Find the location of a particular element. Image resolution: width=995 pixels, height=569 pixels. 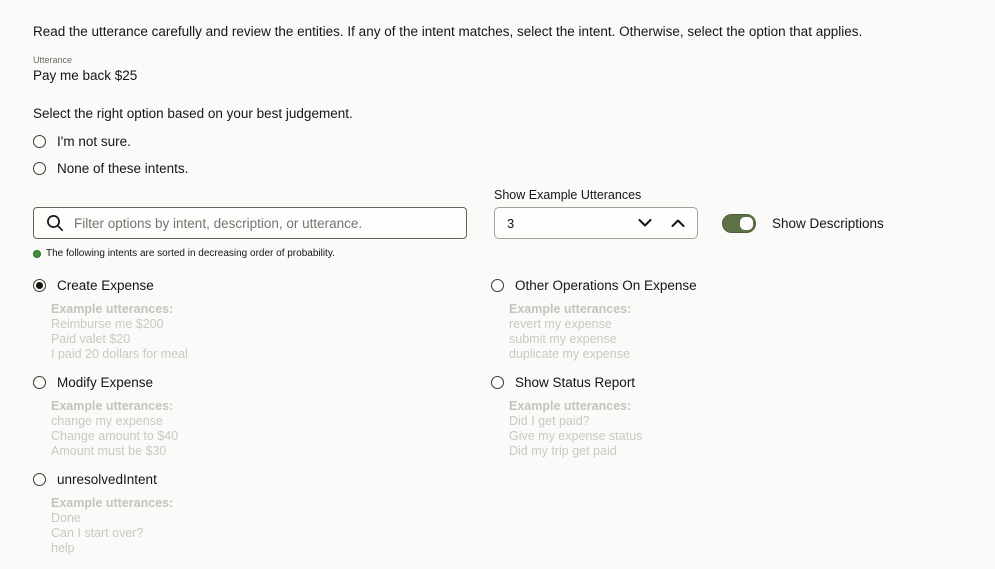

intent-label: unresolvedIntent is located at coordinates (107, 479).